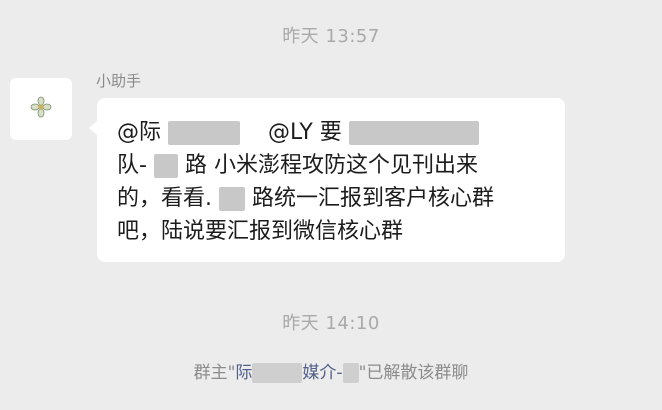 This screenshot has height=410, width=662. I want to click on message-text: 要, so click(330, 132).